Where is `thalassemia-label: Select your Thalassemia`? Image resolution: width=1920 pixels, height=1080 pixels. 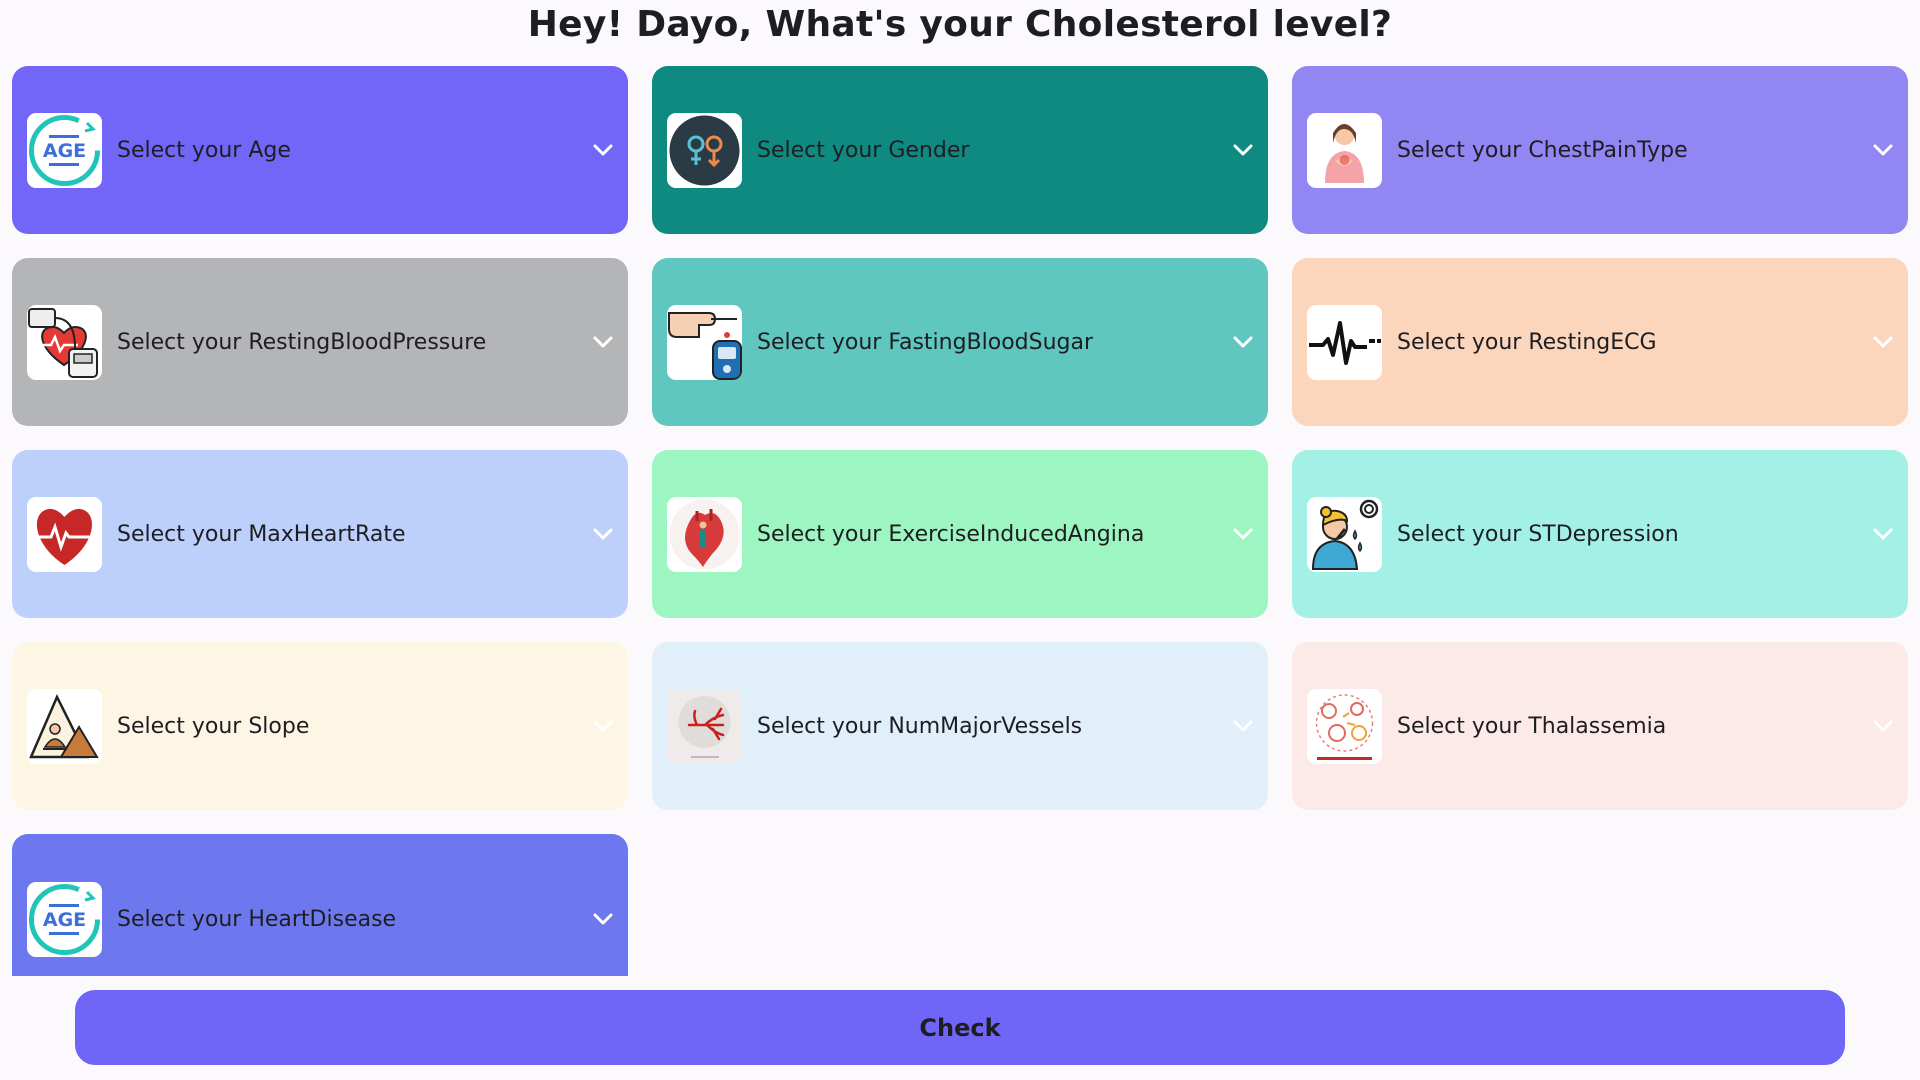 thalassemia-label: Select your Thalassemia is located at coordinates (1532, 726).